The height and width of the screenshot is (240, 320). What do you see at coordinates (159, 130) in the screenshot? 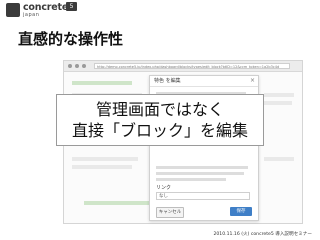
I see `callout-line-2: 直接「ブロック」を編集` at bounding box center [159, 130].